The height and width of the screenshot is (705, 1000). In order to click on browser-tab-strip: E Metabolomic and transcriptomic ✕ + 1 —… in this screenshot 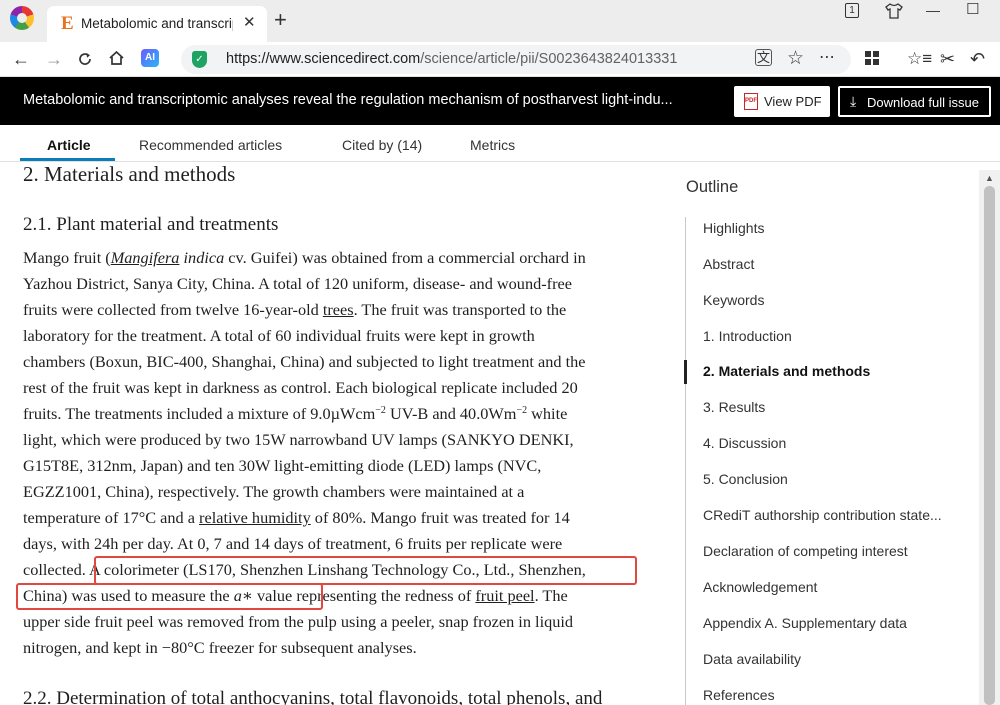, I will do `click(500, 21)`.